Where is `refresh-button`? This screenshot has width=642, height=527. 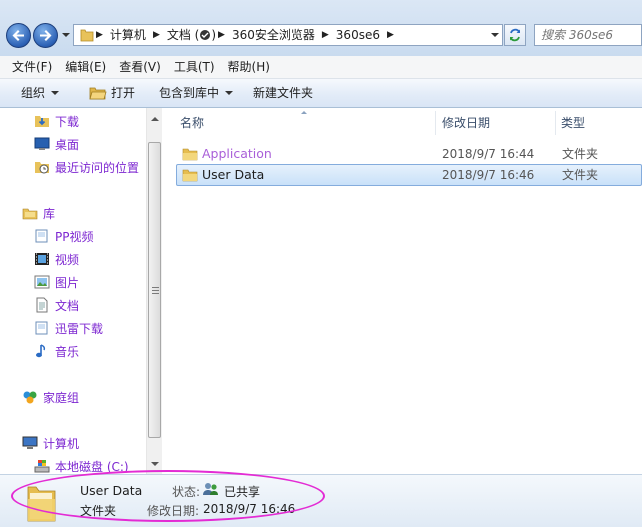
refresh-button is located at coordinates (515, 35).